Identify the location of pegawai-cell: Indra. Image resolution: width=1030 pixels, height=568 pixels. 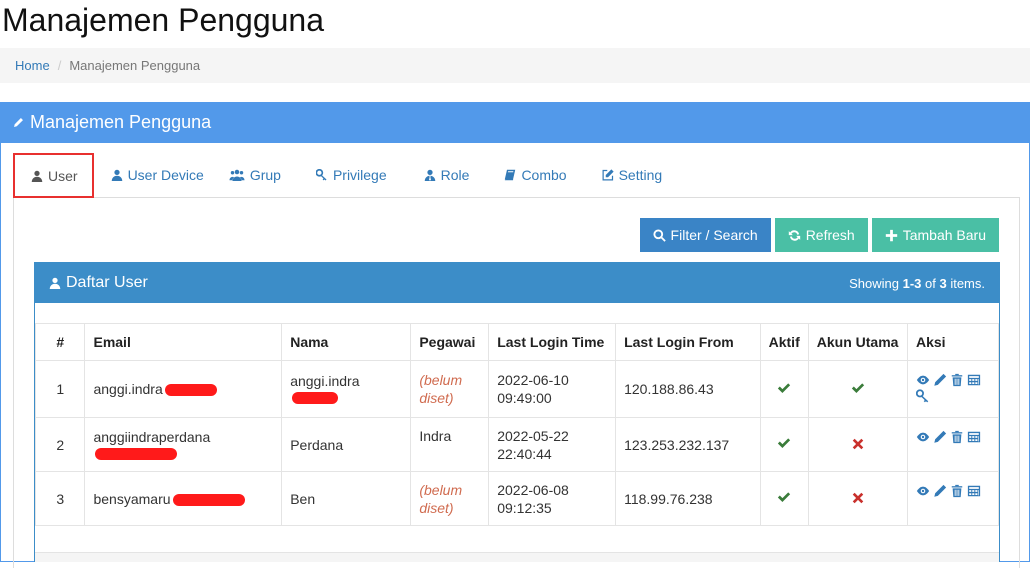
(450, 444).